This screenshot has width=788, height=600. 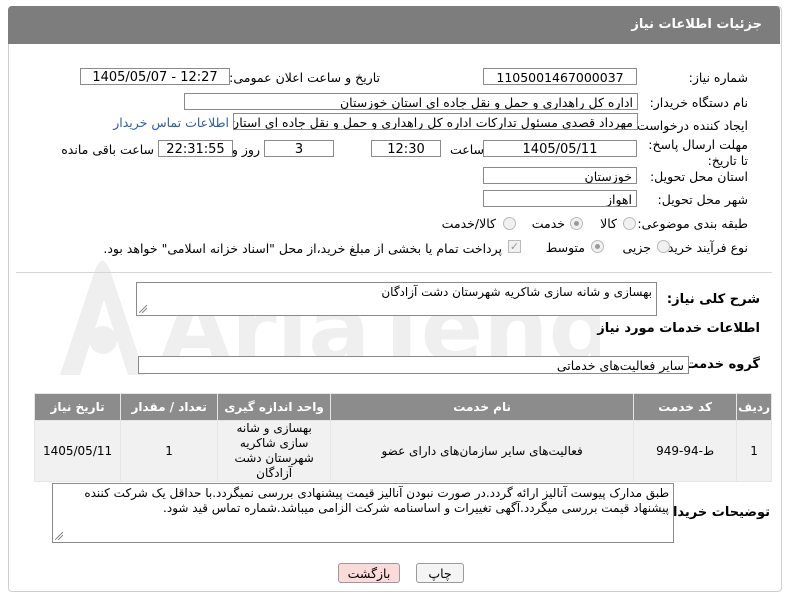 I want to click on city-label: شهر محل تحویل:, so click(x=702, y=199).